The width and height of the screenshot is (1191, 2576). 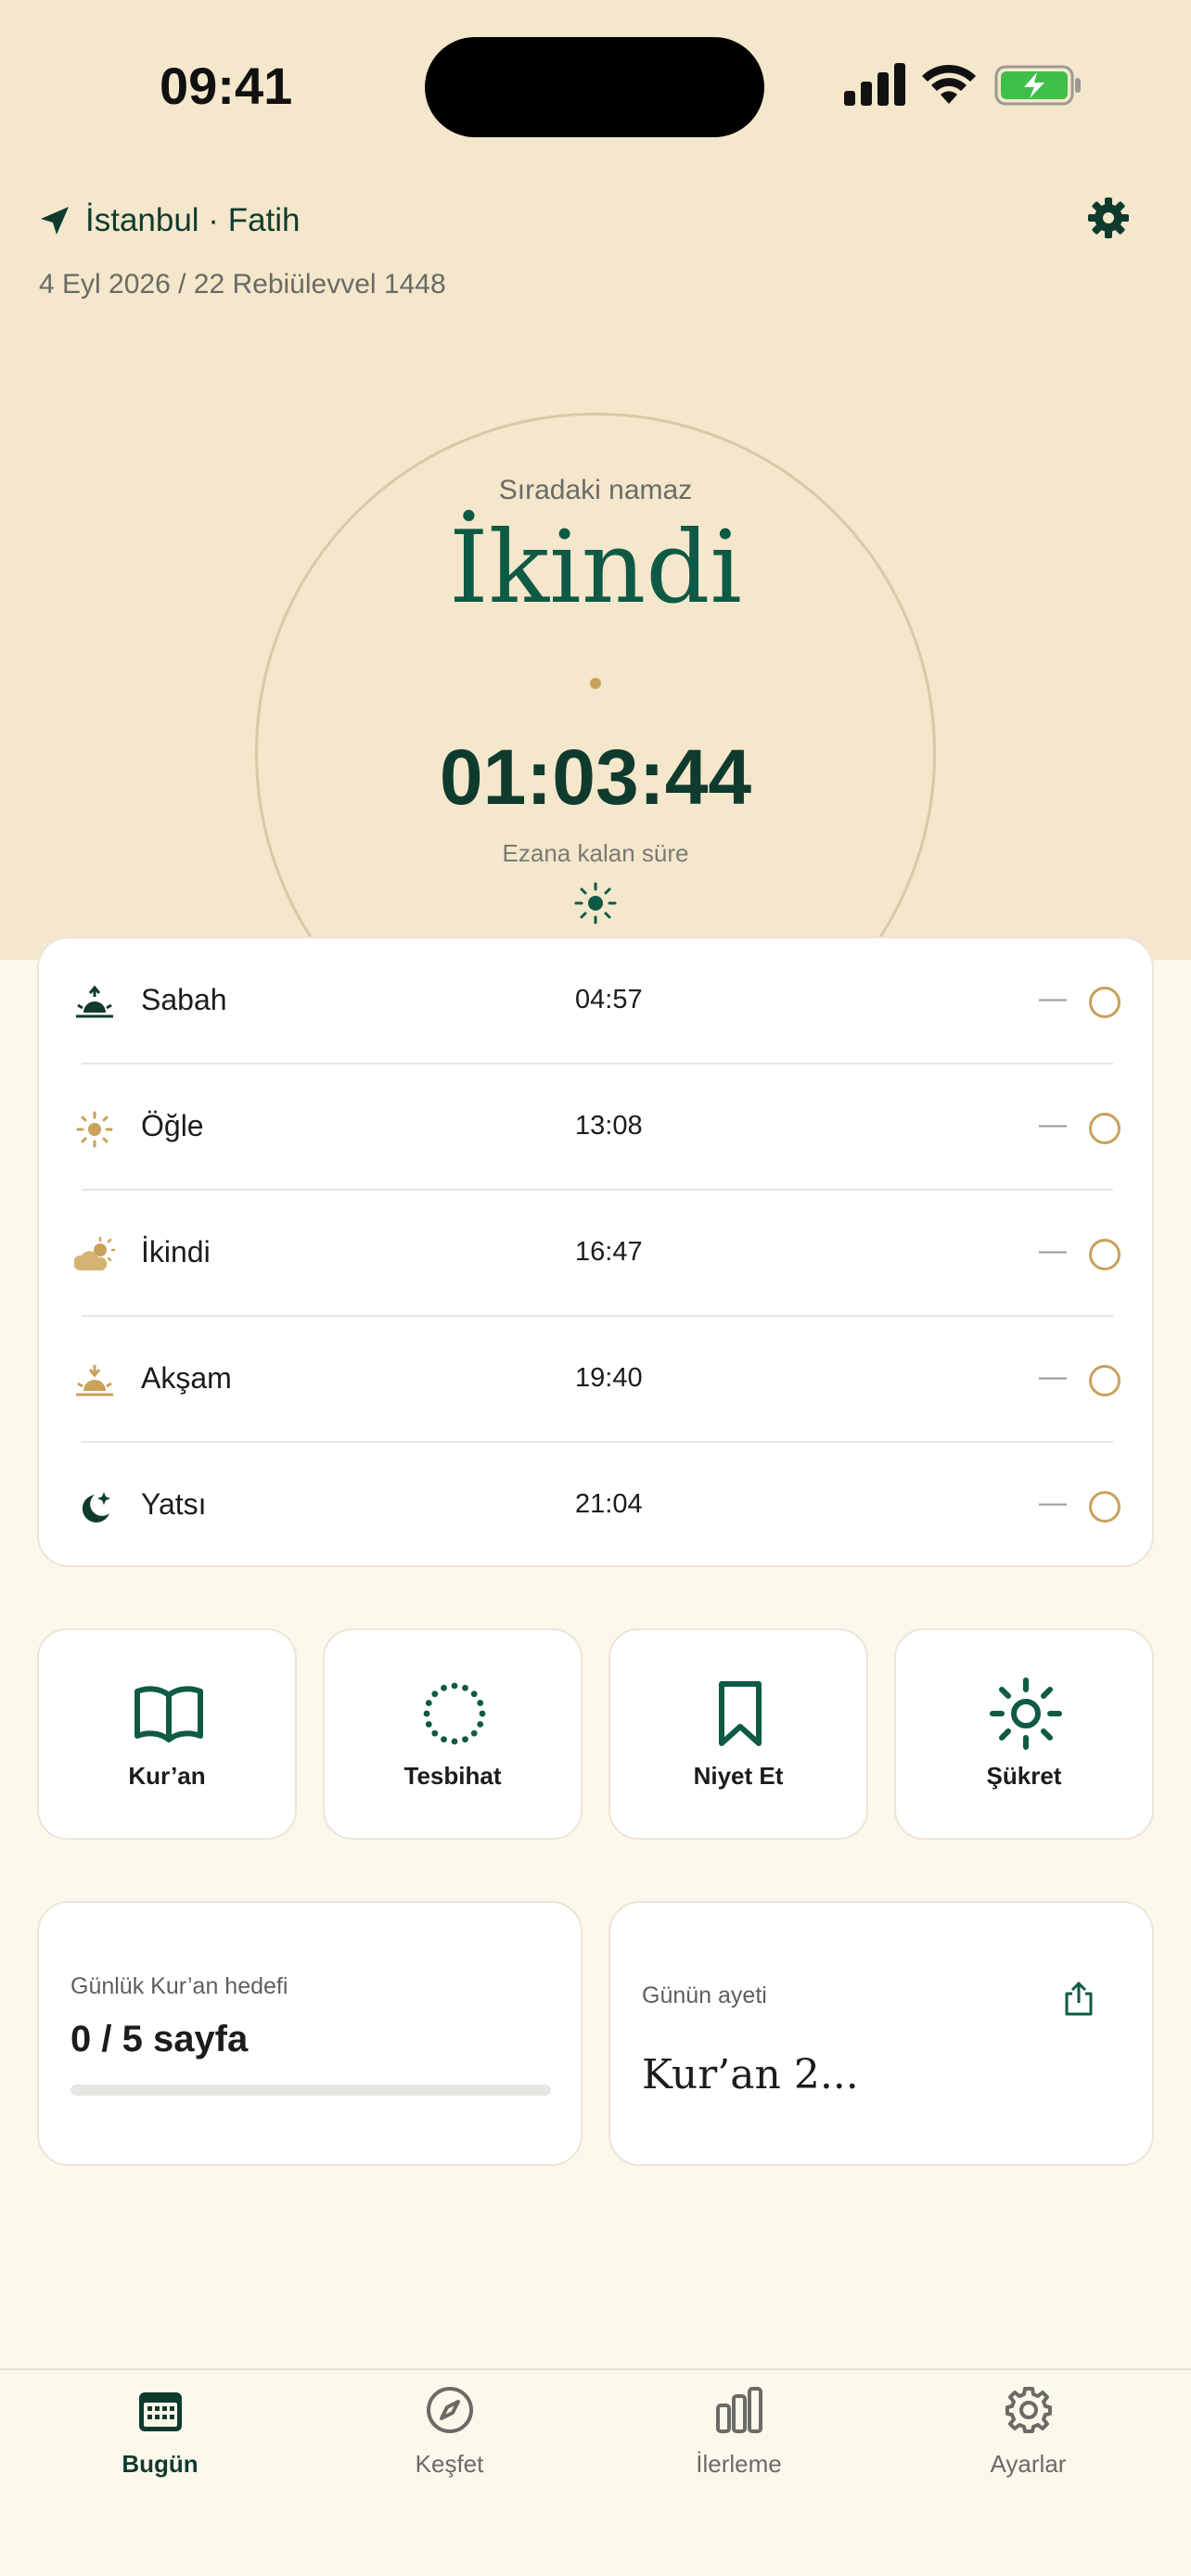 What do you see at coordinates (95, 1253) in the screenshot?
I see `cloud-sun-icon` at bounding box center [95, 1253].